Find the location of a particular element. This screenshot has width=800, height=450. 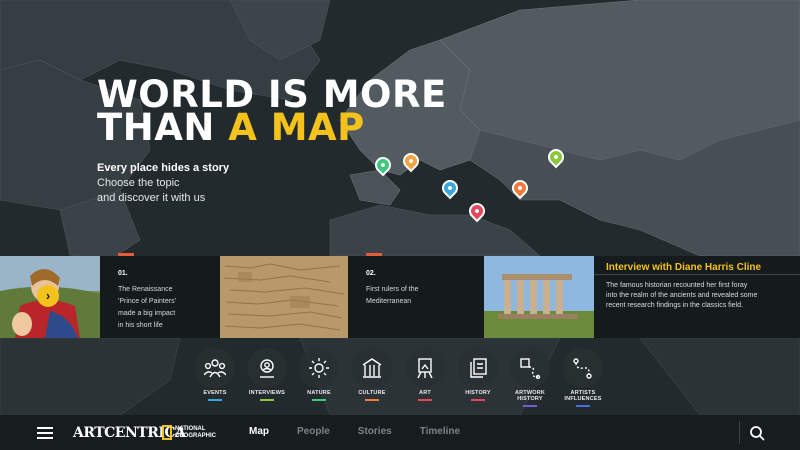

bar-divider is located at coordinates (739, 432).